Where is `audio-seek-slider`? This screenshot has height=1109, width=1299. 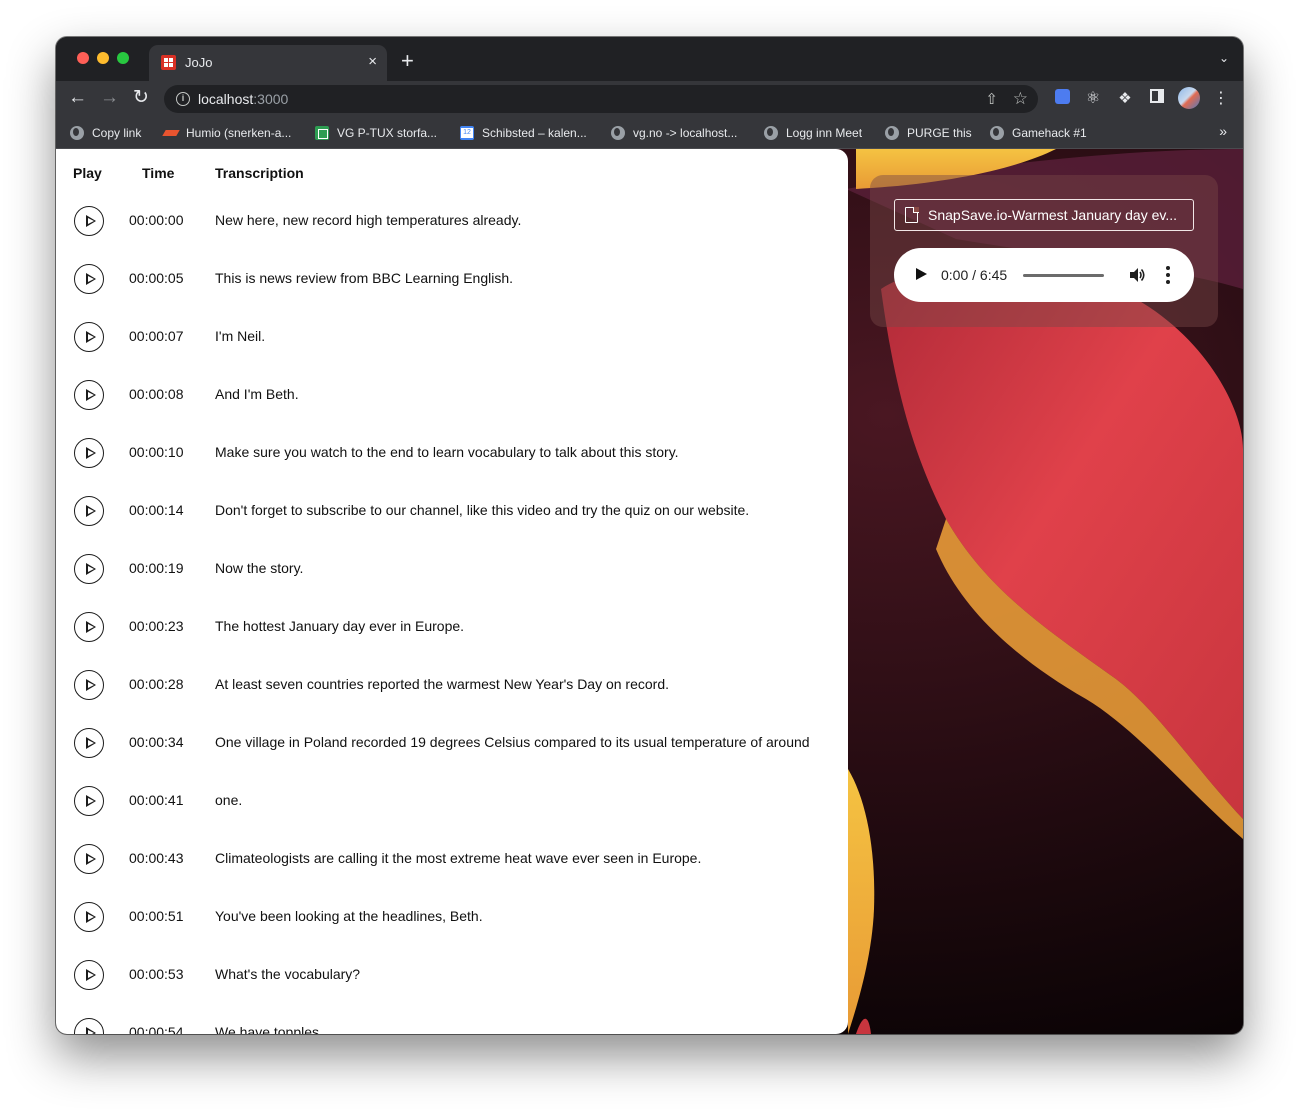 audio-seek-slider is located at coordinates (1063, 275).